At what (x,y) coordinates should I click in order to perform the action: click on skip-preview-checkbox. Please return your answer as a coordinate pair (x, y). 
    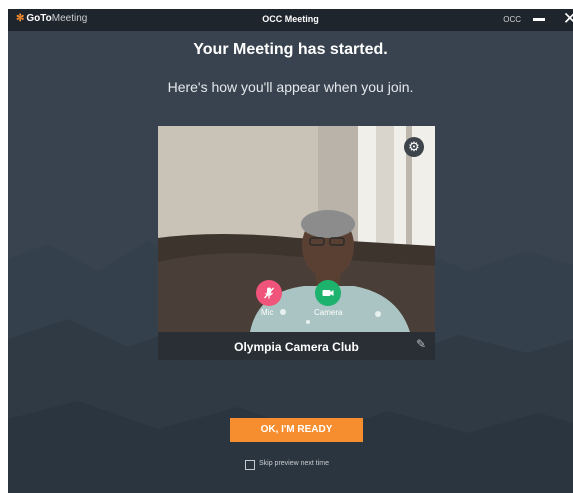
    Looking at the image, I should click on (250, 465).